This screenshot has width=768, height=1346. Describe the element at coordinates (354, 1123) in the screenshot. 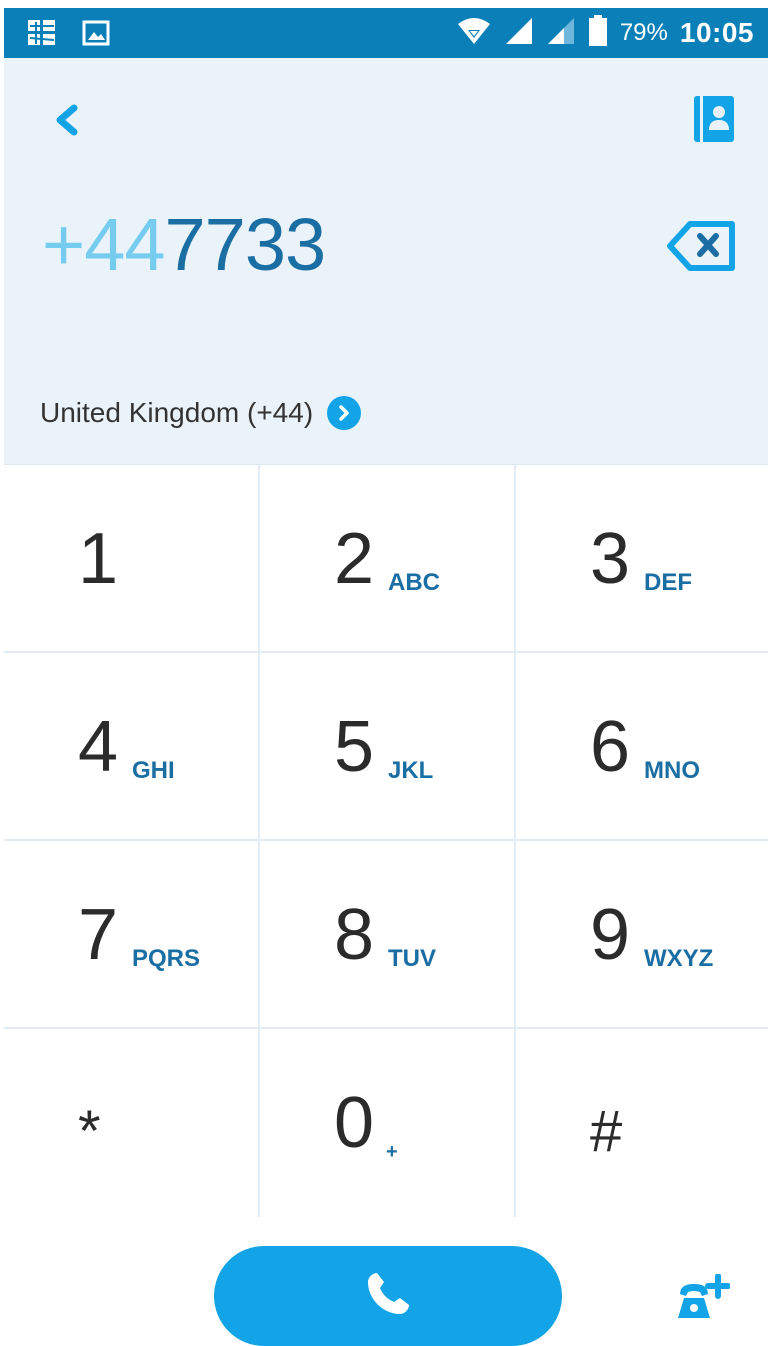

I see `key-digit: 0` at that location.